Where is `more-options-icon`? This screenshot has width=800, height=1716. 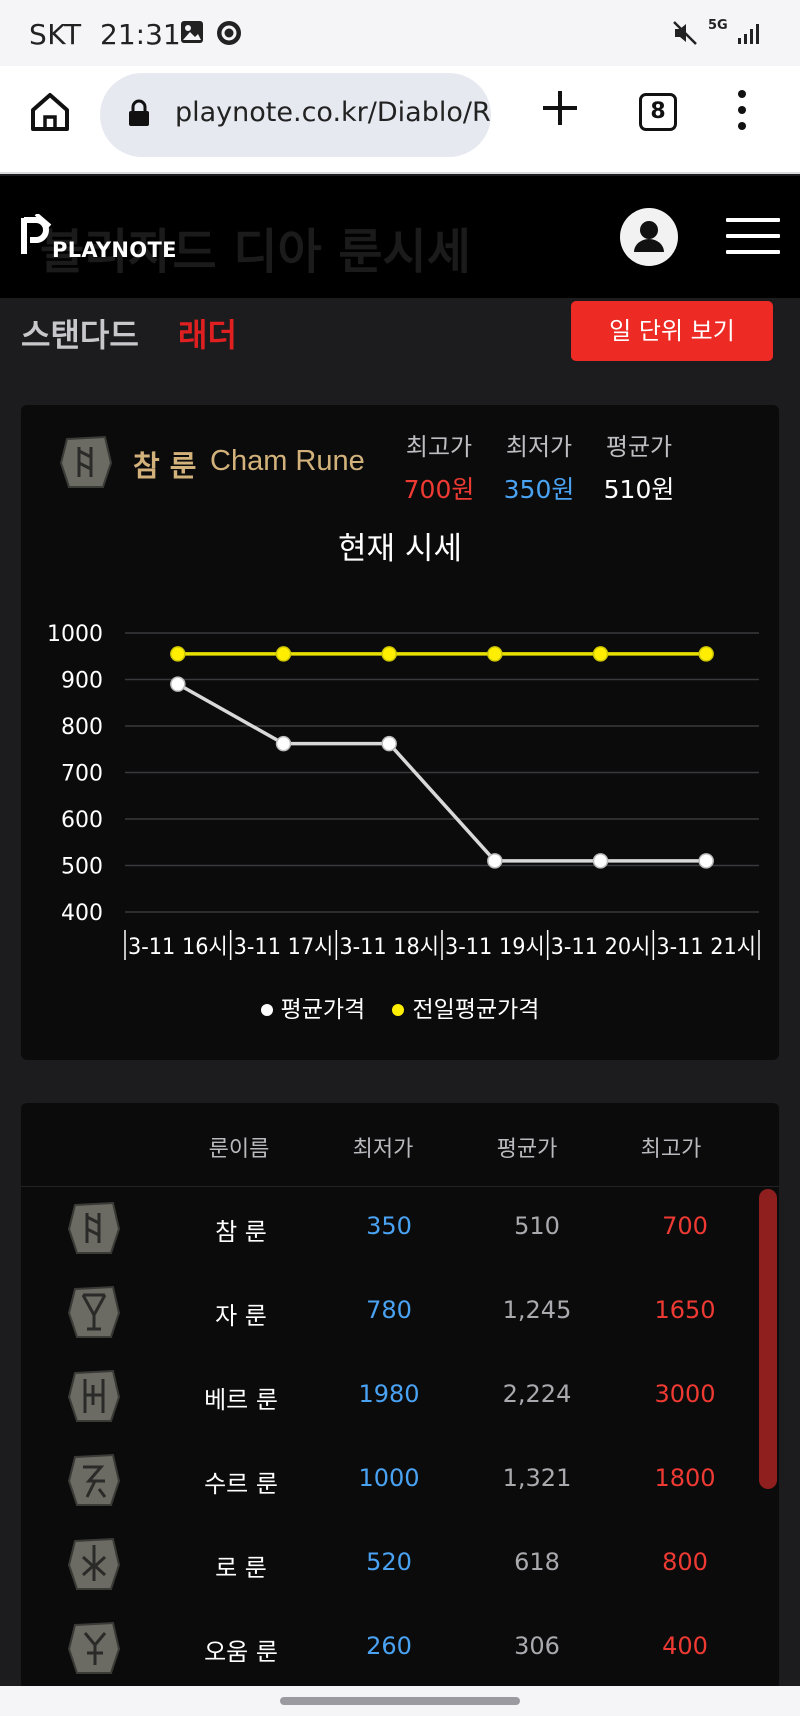
more-options-icon is located at coordinates (742, 110).